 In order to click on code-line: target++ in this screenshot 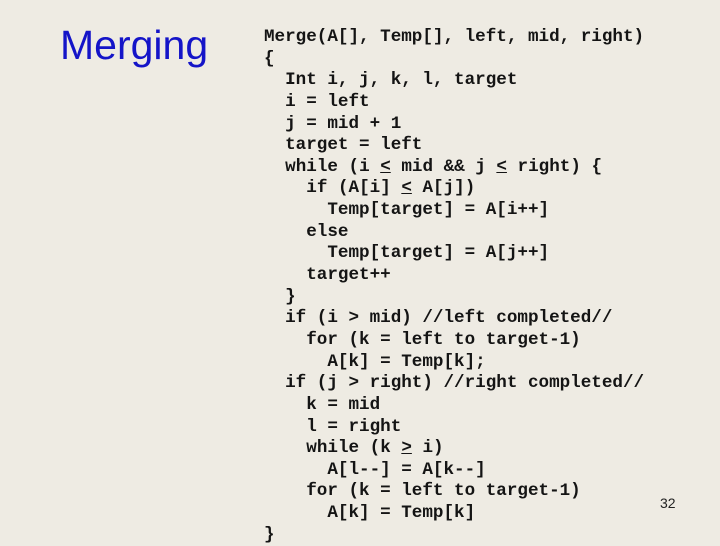, I will do `click(327, 275)`.